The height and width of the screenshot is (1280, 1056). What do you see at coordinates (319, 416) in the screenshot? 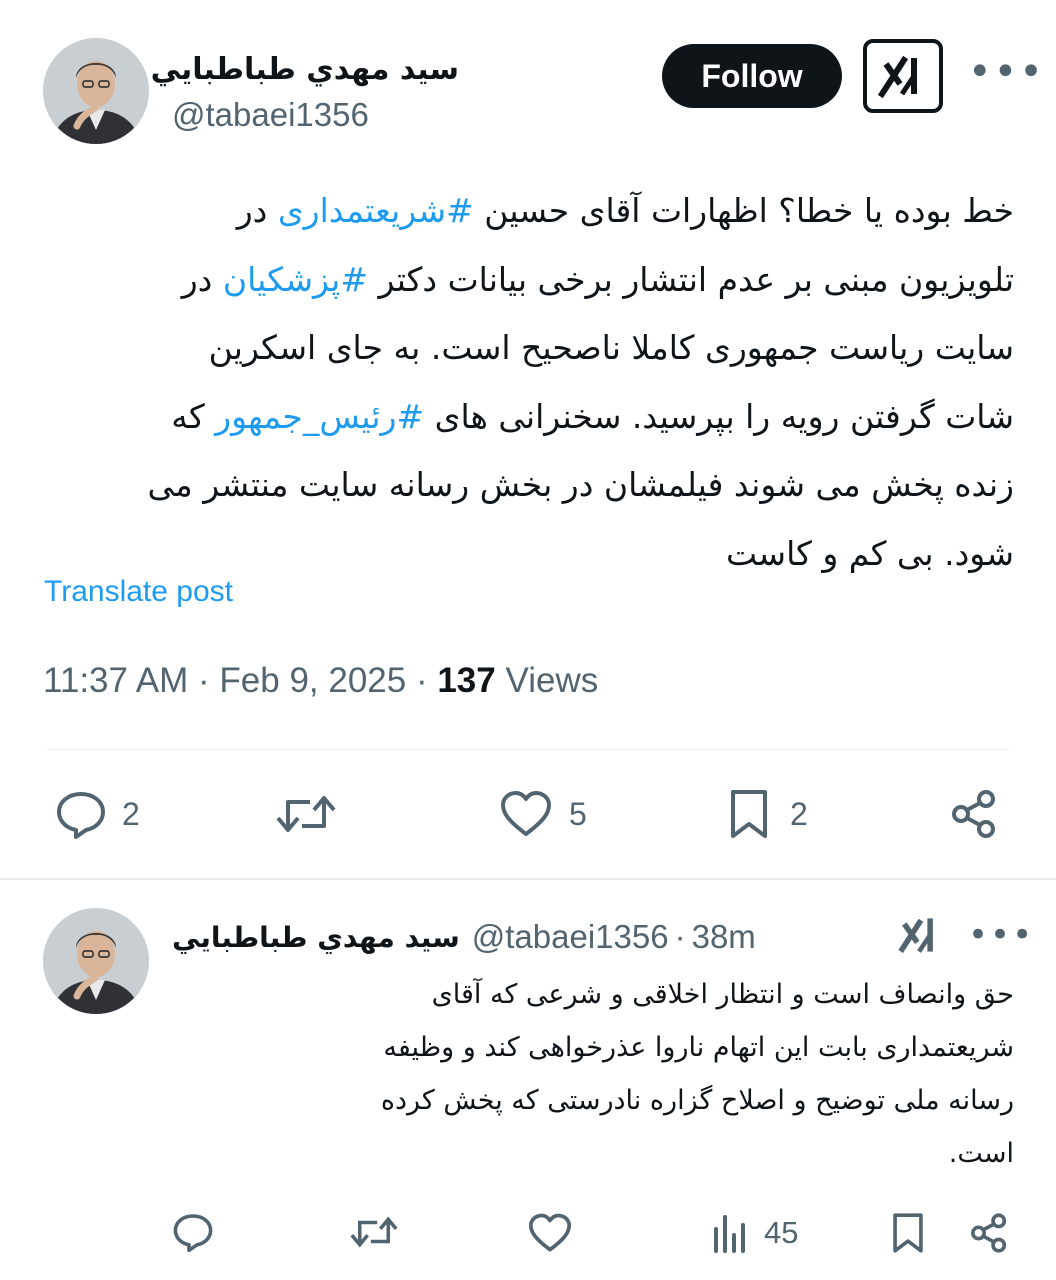
I see `hashtag-link: #رئیس_جمهور` at bounding box center [319, 416].